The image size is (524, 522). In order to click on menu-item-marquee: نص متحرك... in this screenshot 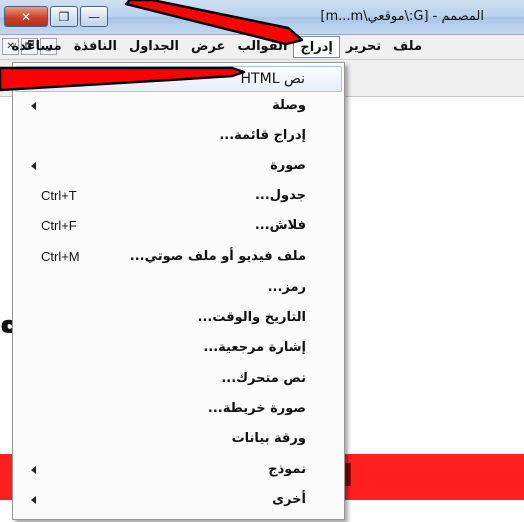, I will do `click(178, 380)`.